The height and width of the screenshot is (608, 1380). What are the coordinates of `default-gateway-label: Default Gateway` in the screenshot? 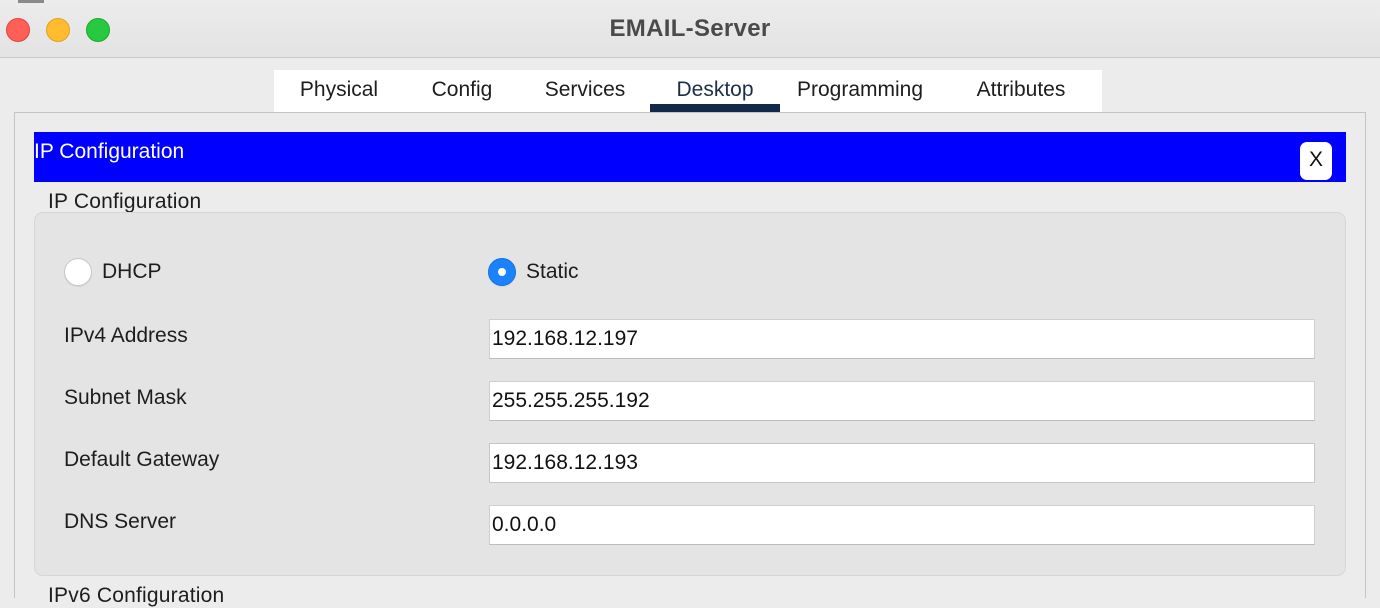 It's located at (142, 459).